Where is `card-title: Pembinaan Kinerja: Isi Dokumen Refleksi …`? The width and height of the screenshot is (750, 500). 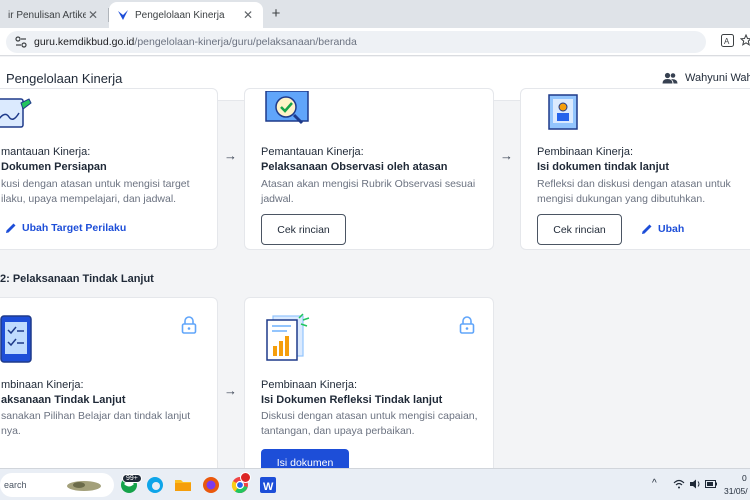 card-title: Pembinaan Kinerja: Isi Dokumen Refleksi … is located at coordinates (352, 392).